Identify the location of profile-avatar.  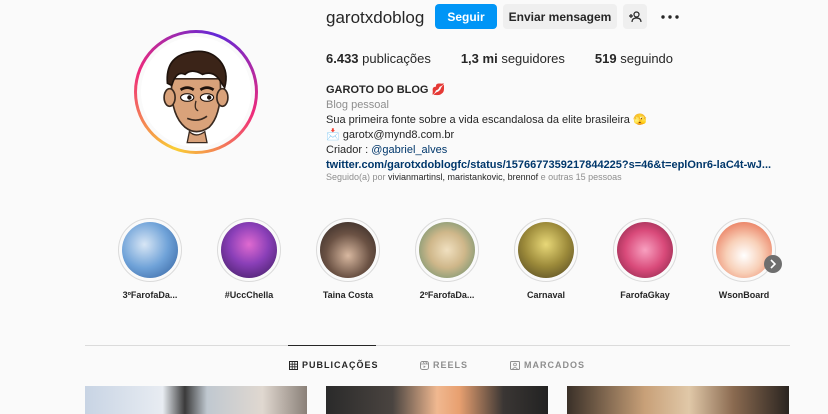
(196, 92).